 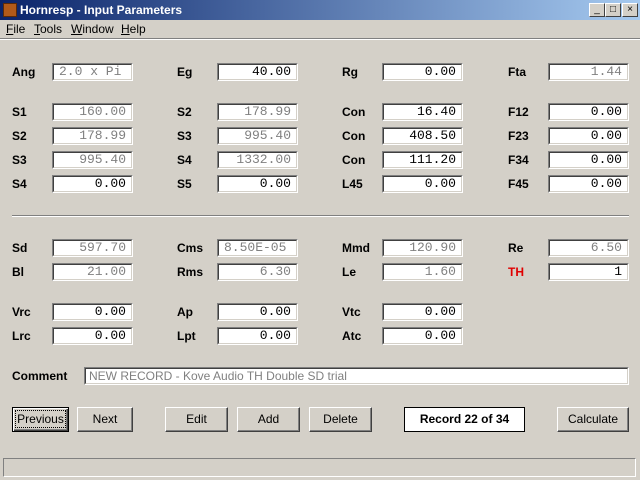 I want to click on ang-field: 2.0 x Pi, so click(x=92, y=72).